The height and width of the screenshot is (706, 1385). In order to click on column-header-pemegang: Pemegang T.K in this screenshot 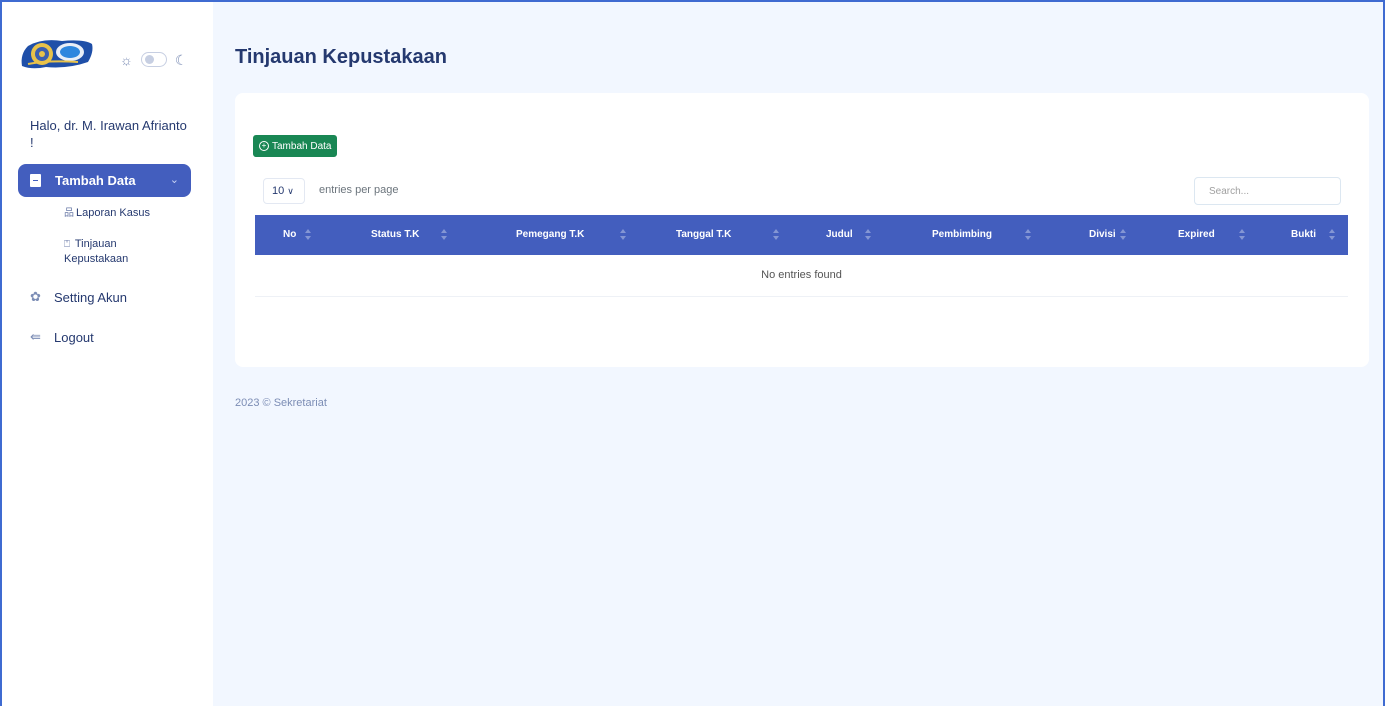, I will do `click(571, 235)`.